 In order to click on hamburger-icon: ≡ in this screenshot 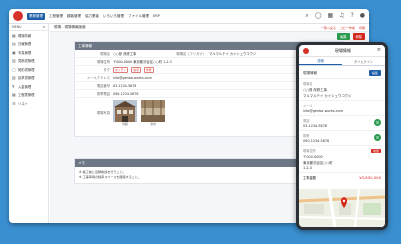, I will do `click(43, 27)`.